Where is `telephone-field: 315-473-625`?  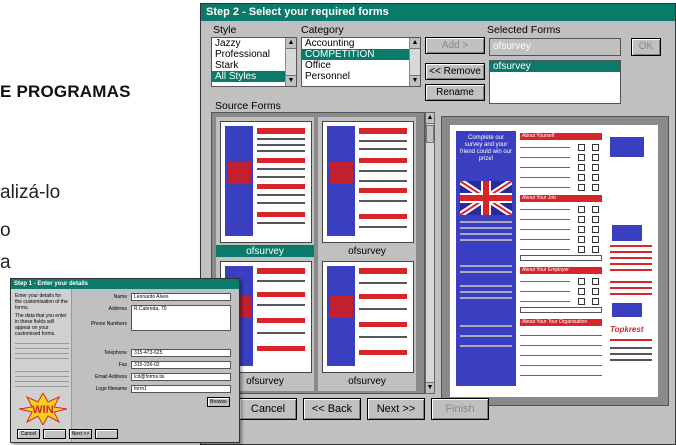
telephone-field: 315-473-625 is located at coordinates (181, 353).